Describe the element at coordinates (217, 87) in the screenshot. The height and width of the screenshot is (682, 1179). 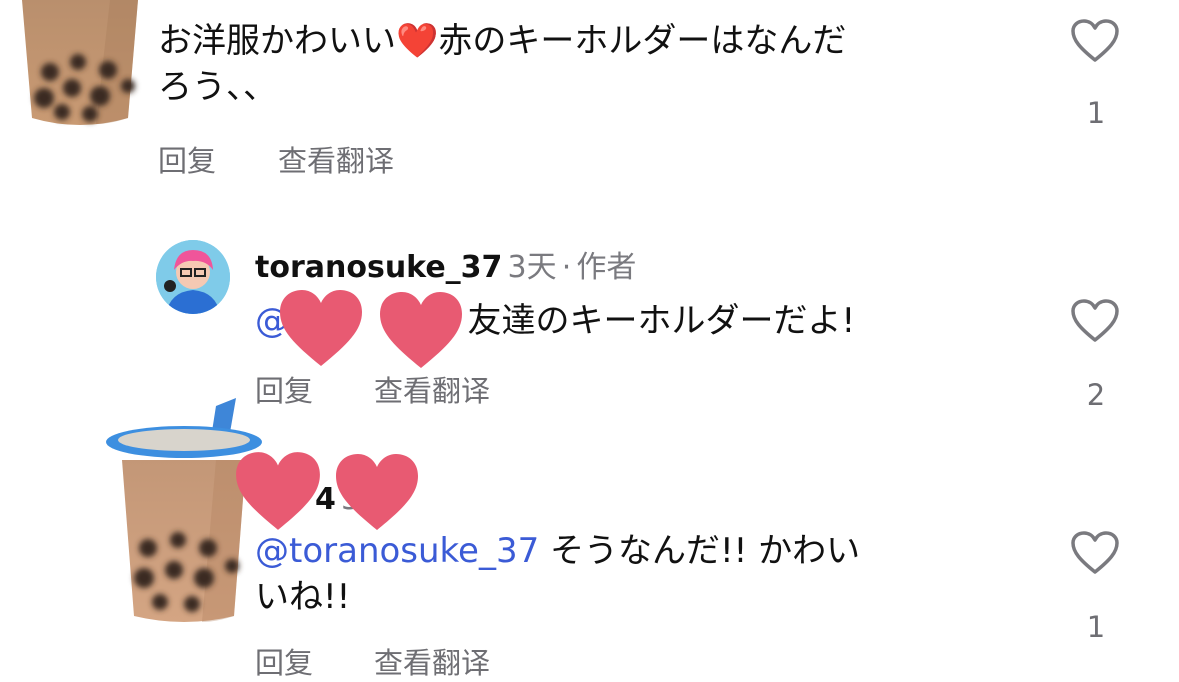
I see `comment-1-text-line2: ろう、、` at that location.